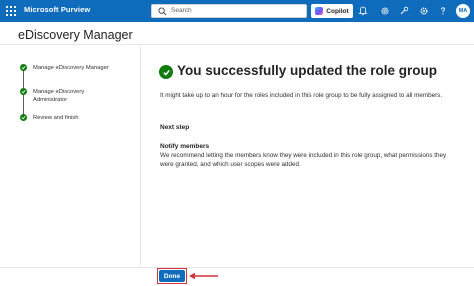 This screenshot has width=474, height=286. Describe the element at coordinates (404, 11) in the screenshot. I see `wrench-icon` at that location.